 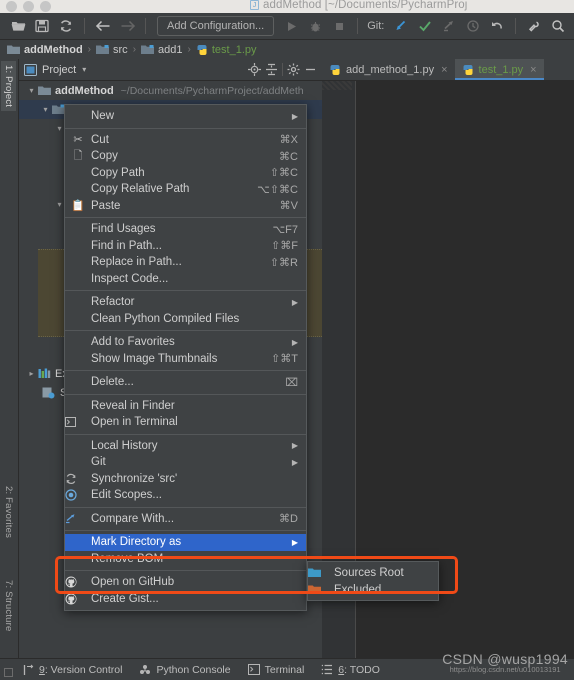 I want to click on sidebar-item-label: 1: Project, so click(x=8, y=86).